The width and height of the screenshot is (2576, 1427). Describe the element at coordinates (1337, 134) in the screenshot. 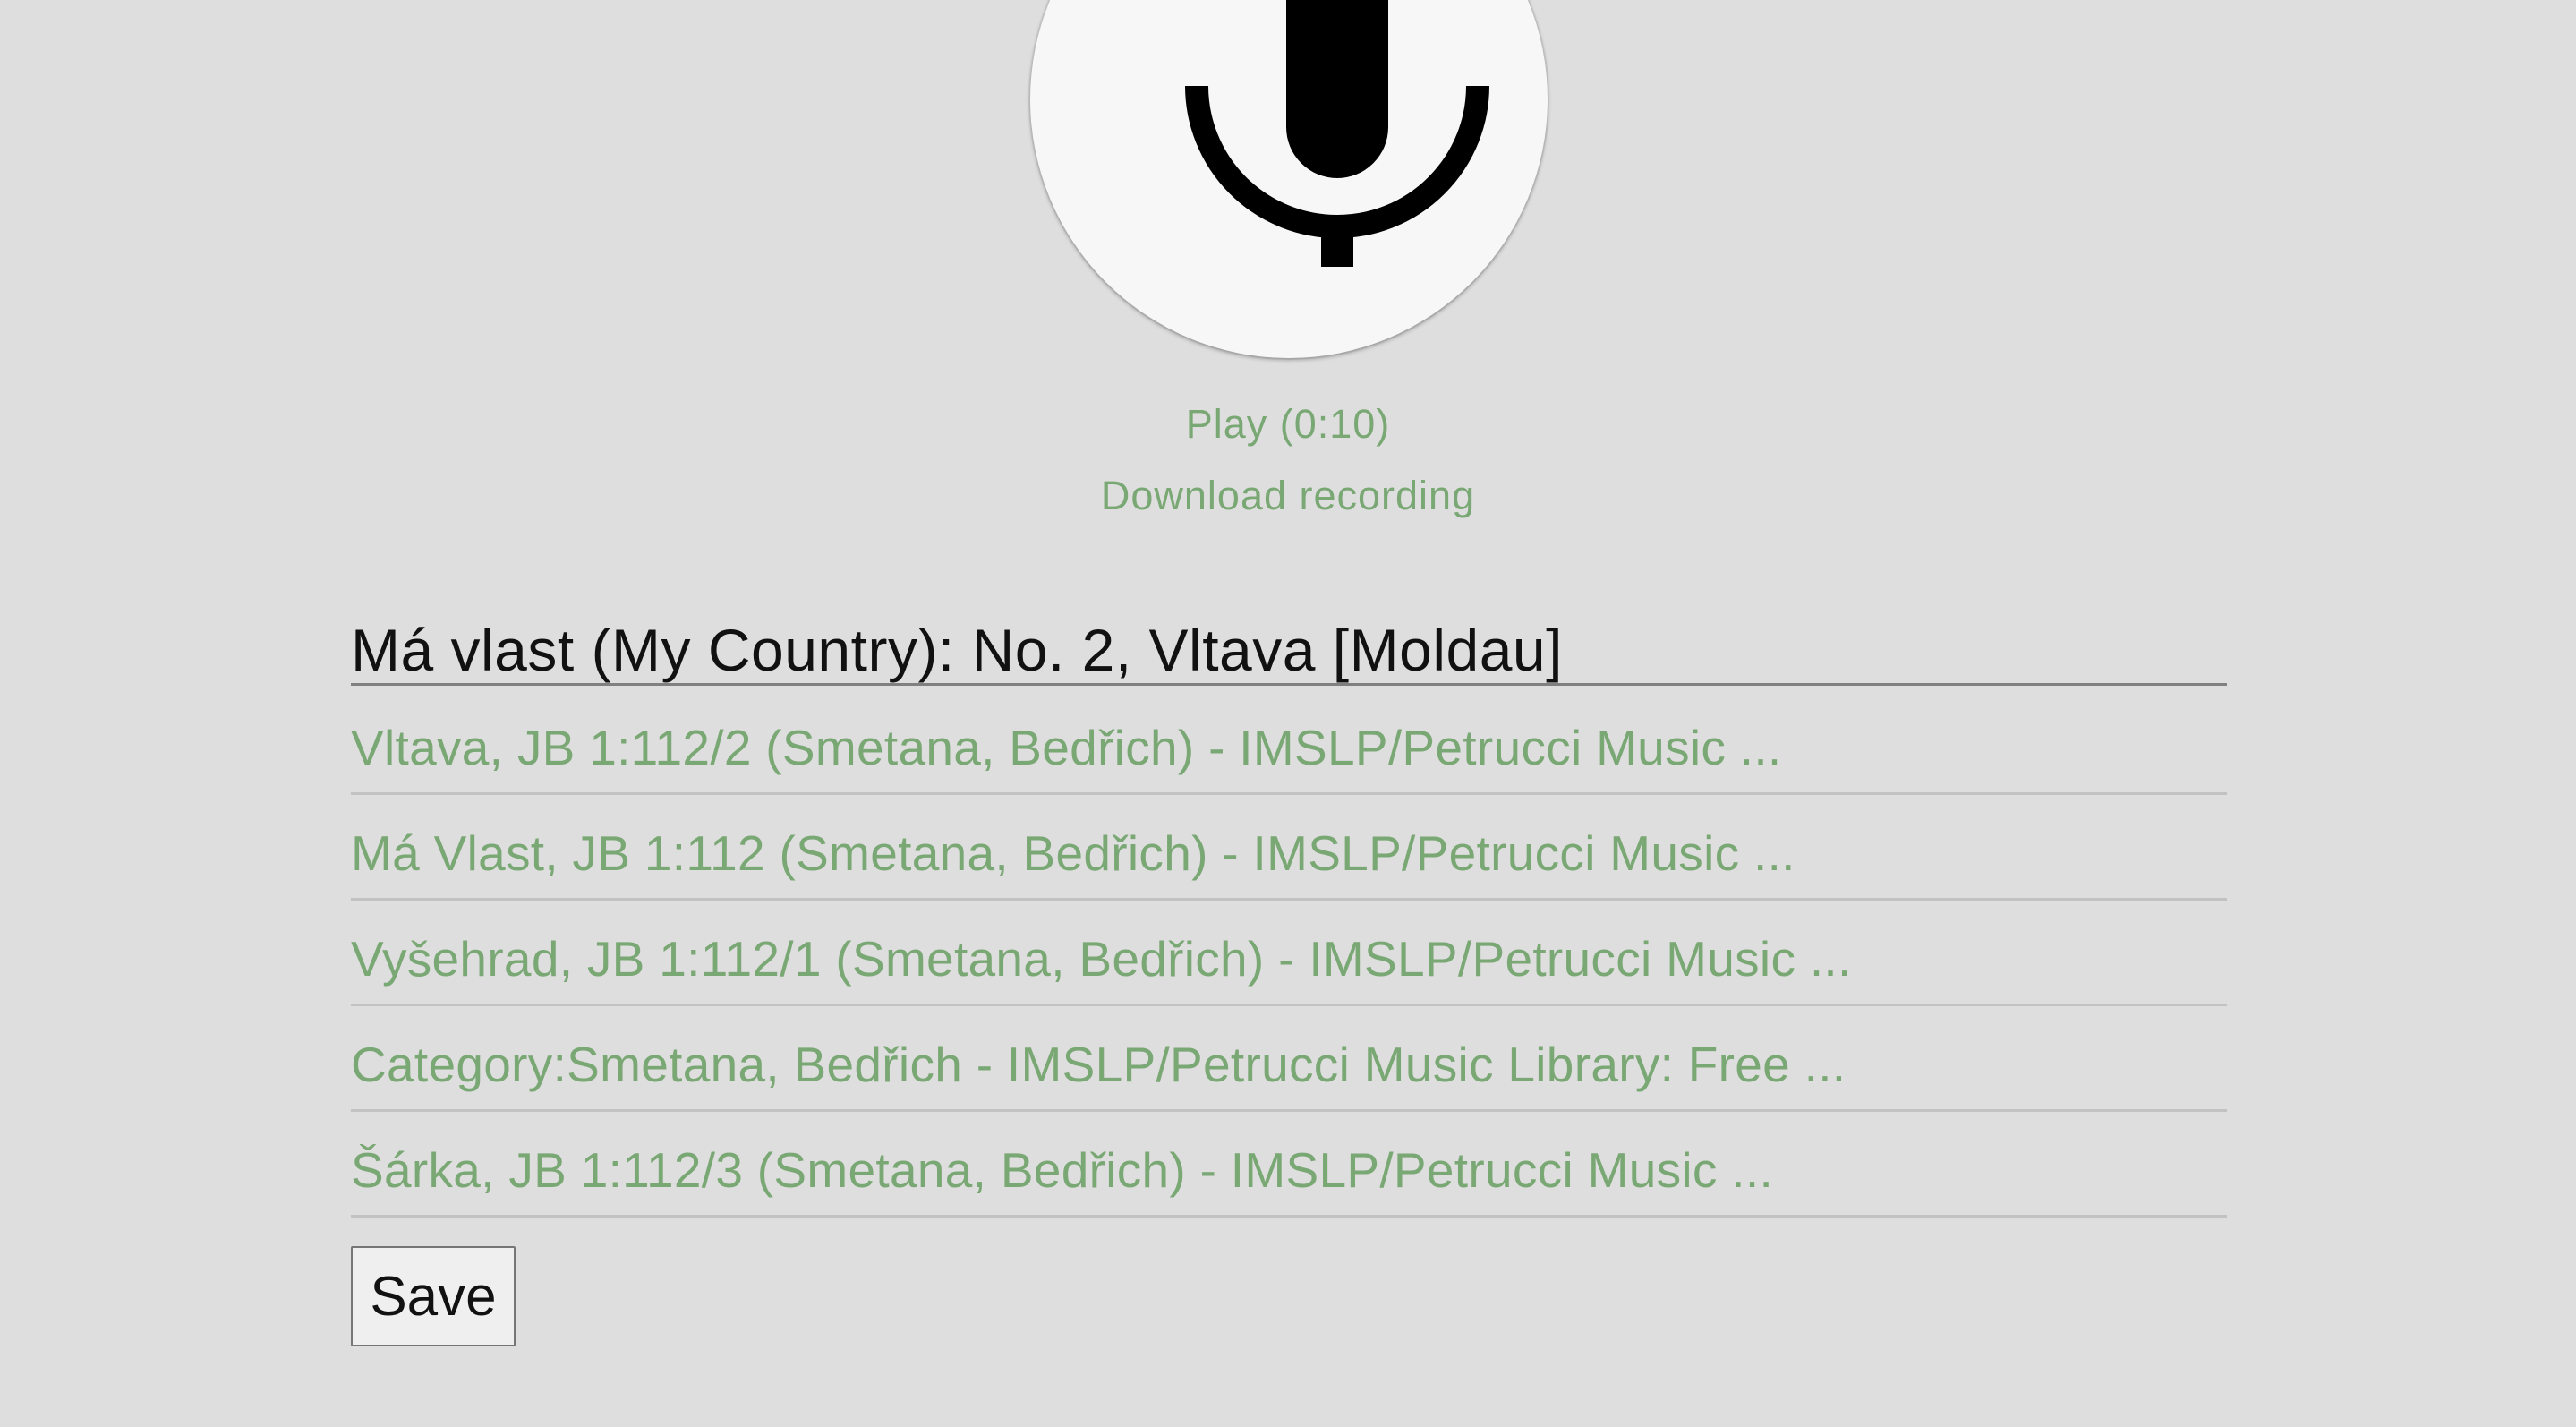

I see `microphone-icon` at that location.